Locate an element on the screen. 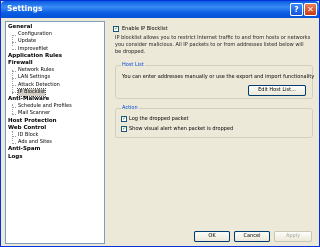 The image size is (320, 247). tree-item-web-control: Web Control is located at coordinates (27, 128).